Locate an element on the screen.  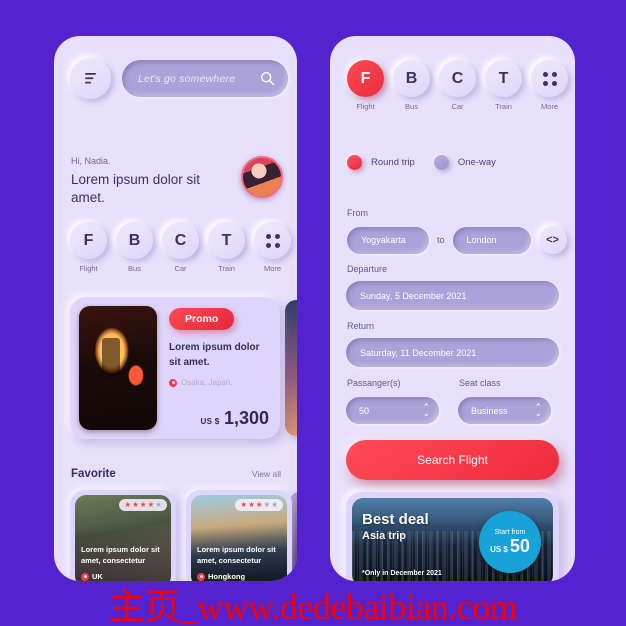
promo-currency: US $ is located at coordinates (210, 421).